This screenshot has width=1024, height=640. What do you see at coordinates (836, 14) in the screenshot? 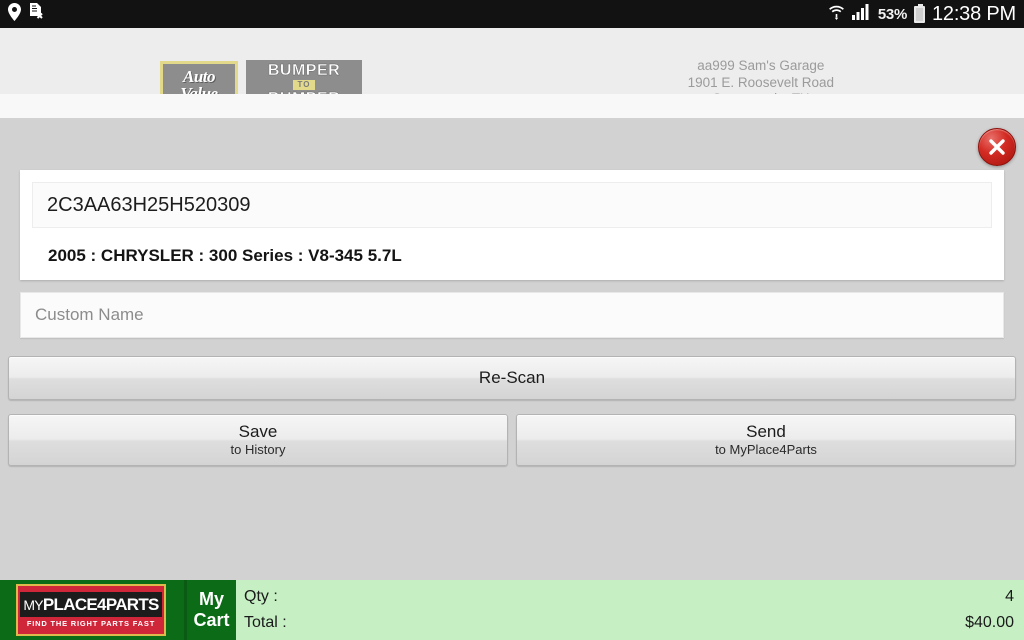
I see `wifi-icon` at bounding box center [836, 14].